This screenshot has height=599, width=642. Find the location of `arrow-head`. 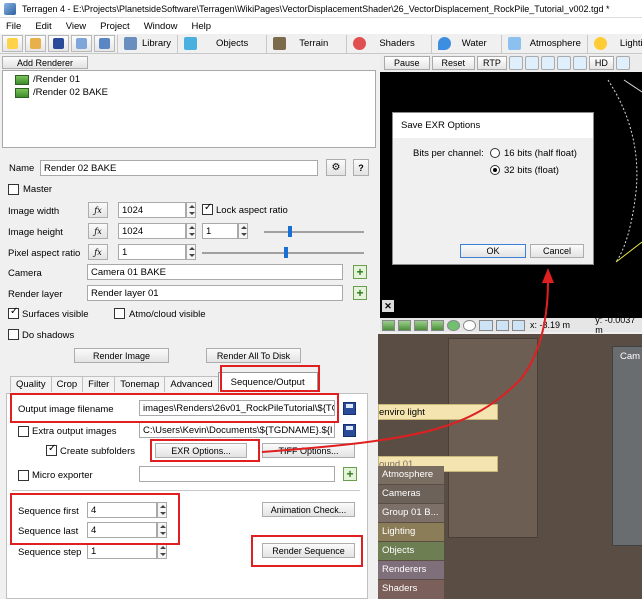

arrow-head is located at coordinates (548, 275).